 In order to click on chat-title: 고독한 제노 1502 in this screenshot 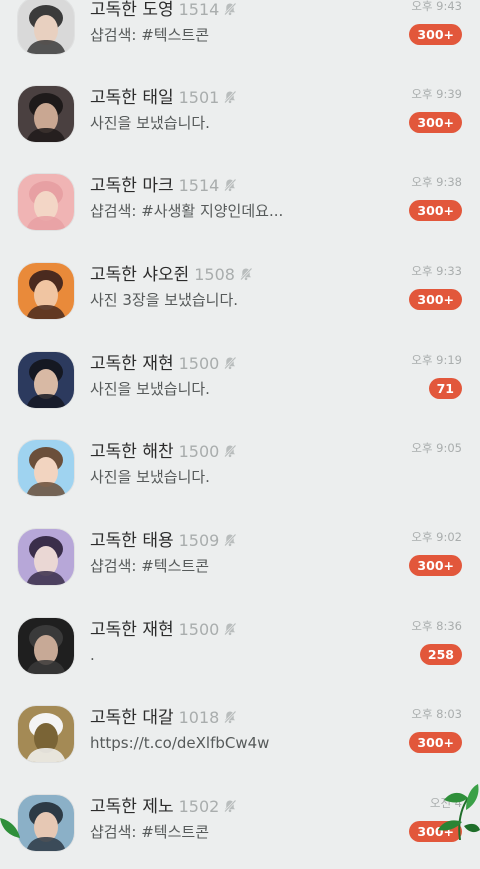, I will do `click(163, 807)`.